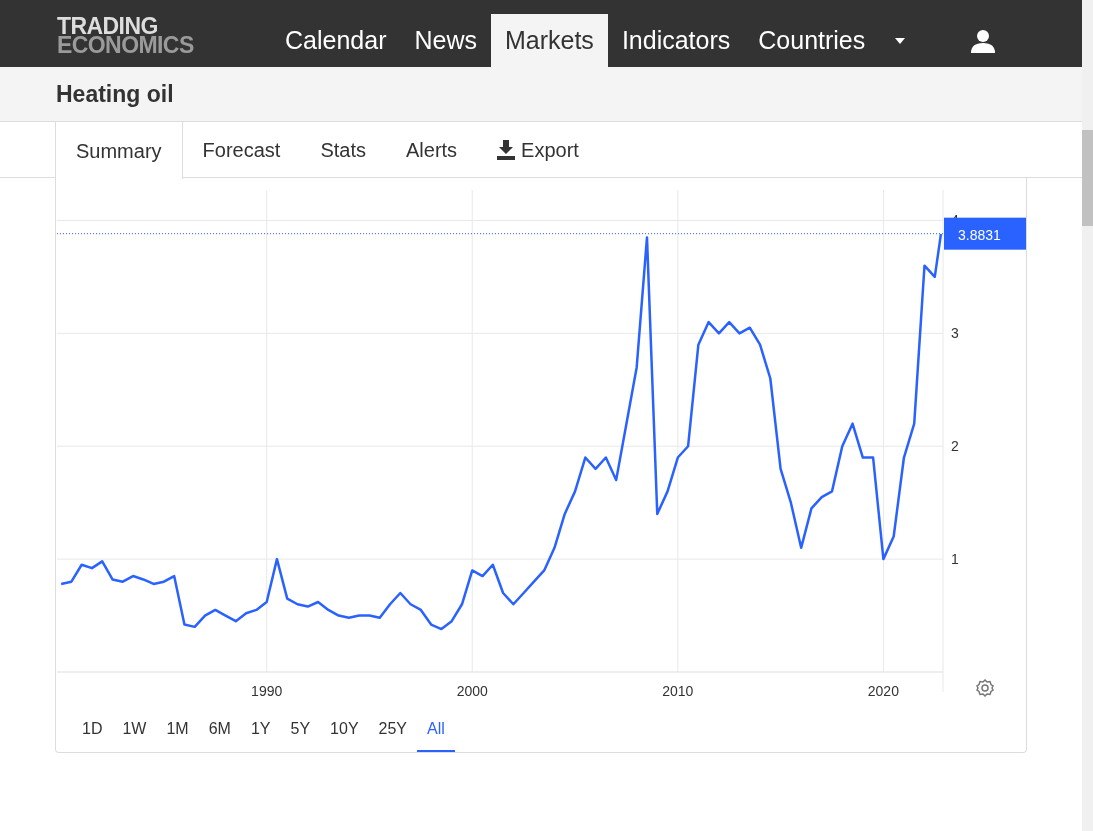 The image size is (1093, 831). Describe the element at coordinates (955, 333) in the screenshot. I see `y-tick-label: 3` at that location.